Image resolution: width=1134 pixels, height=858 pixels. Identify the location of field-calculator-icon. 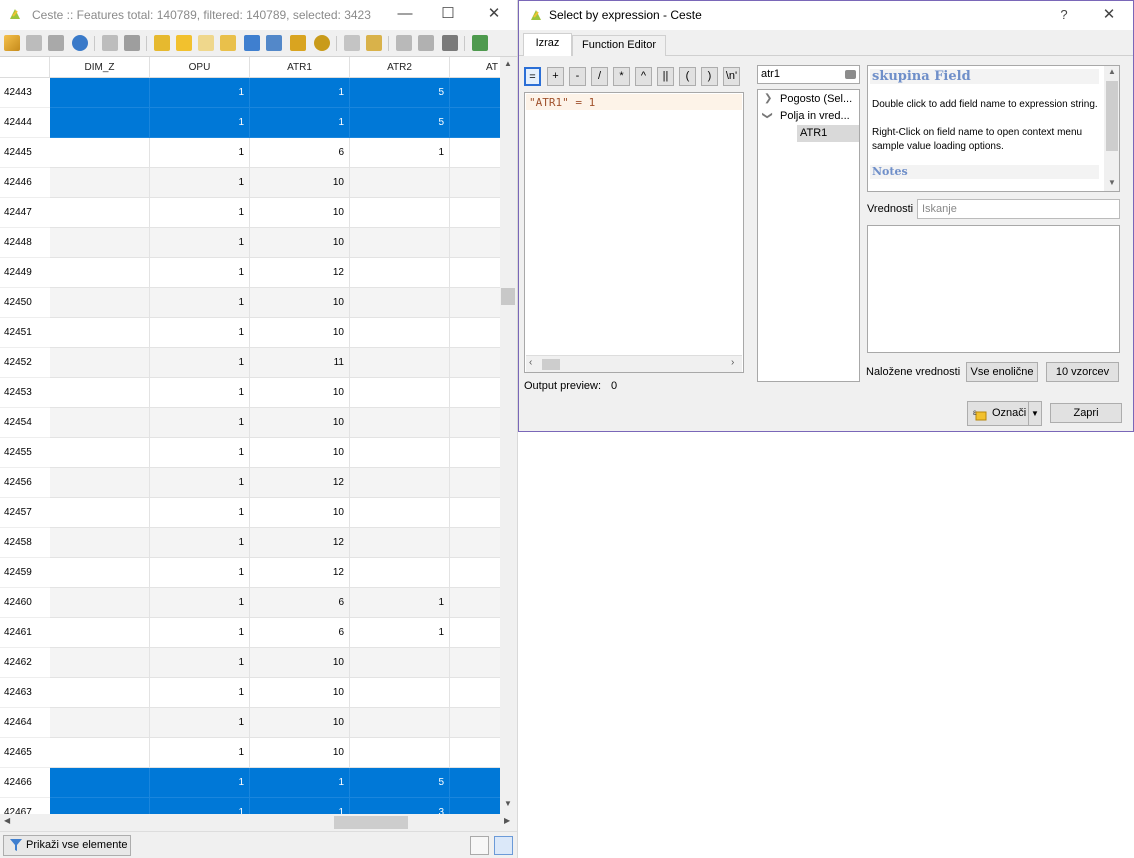
(450, 43).